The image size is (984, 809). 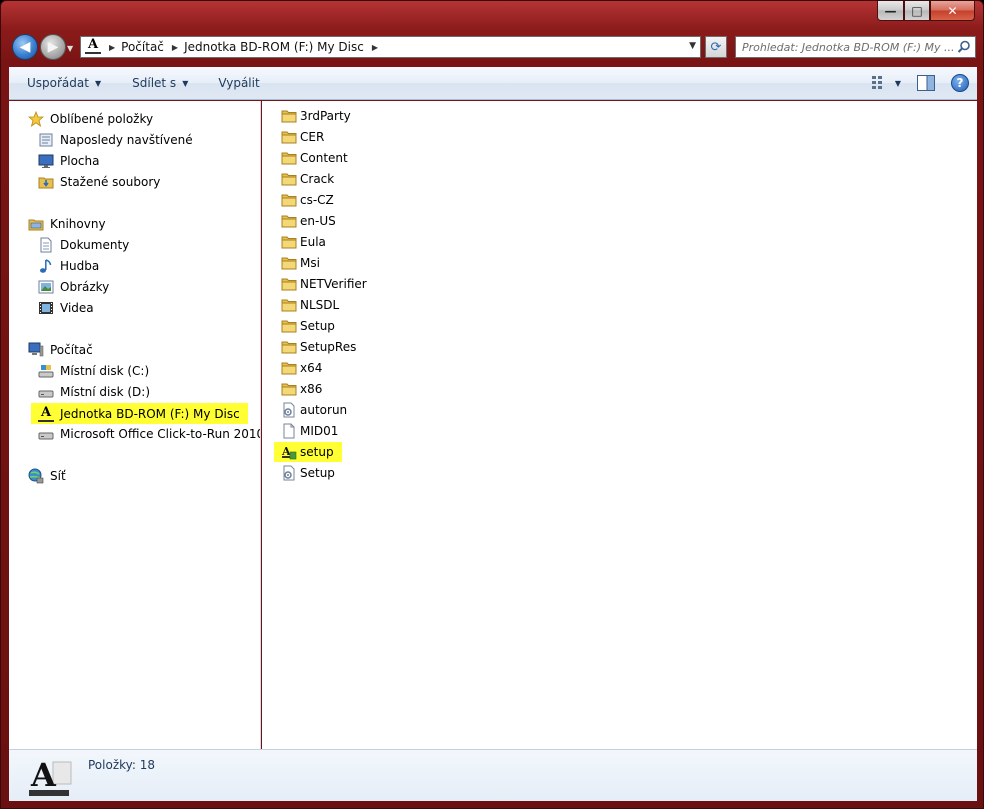 I want to click on documents-icon, so click(x=46, y=245).